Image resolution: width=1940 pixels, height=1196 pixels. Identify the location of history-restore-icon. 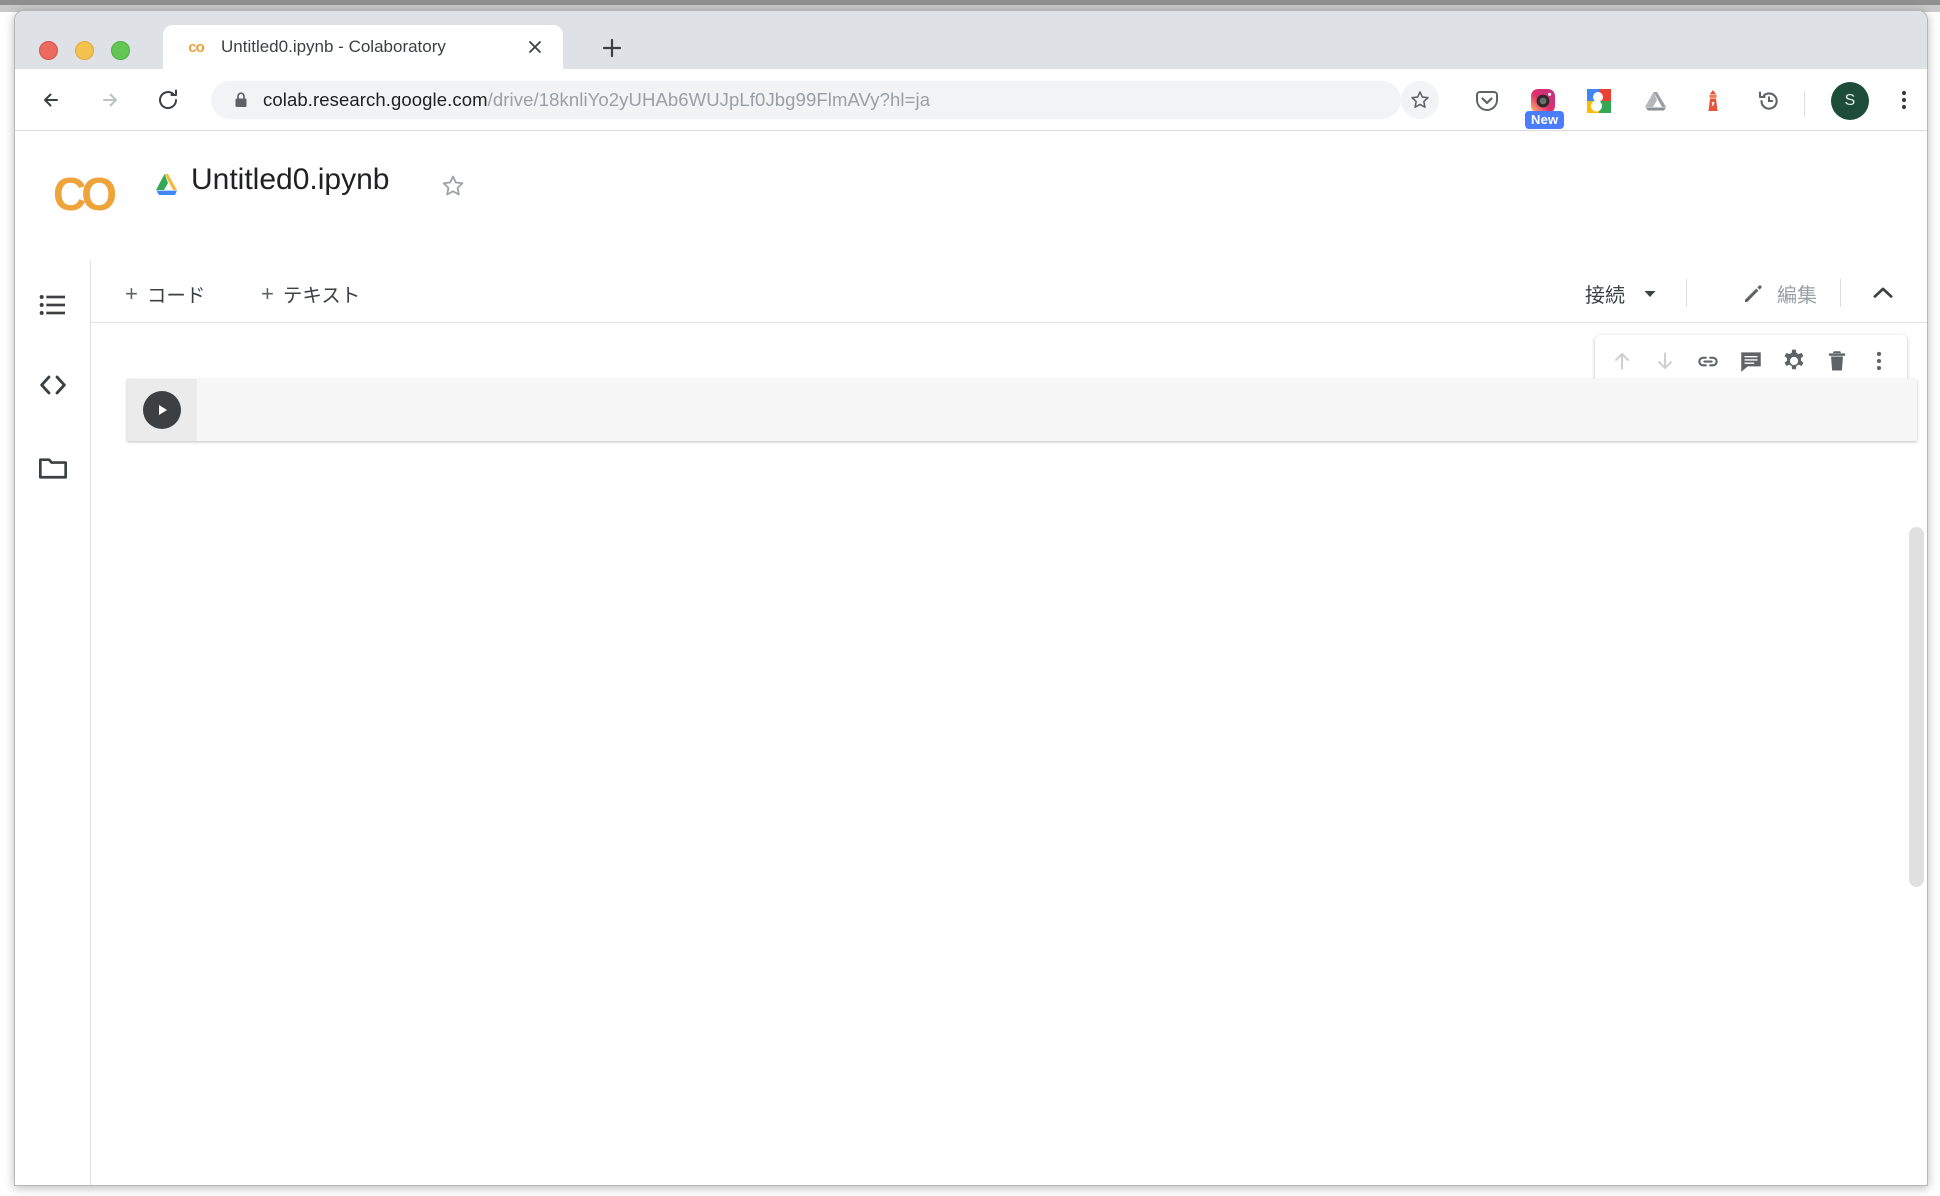
(1769, 101).